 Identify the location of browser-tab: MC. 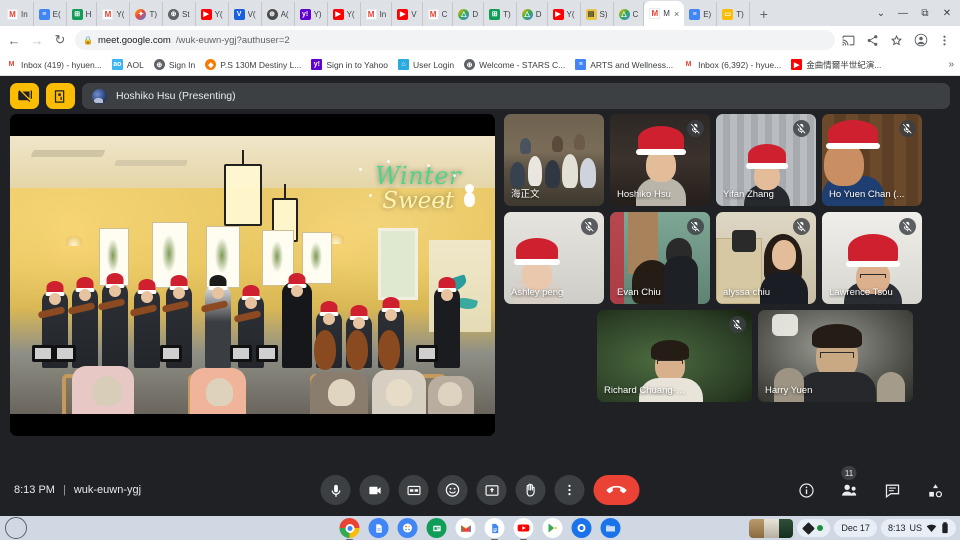
(438, 14).